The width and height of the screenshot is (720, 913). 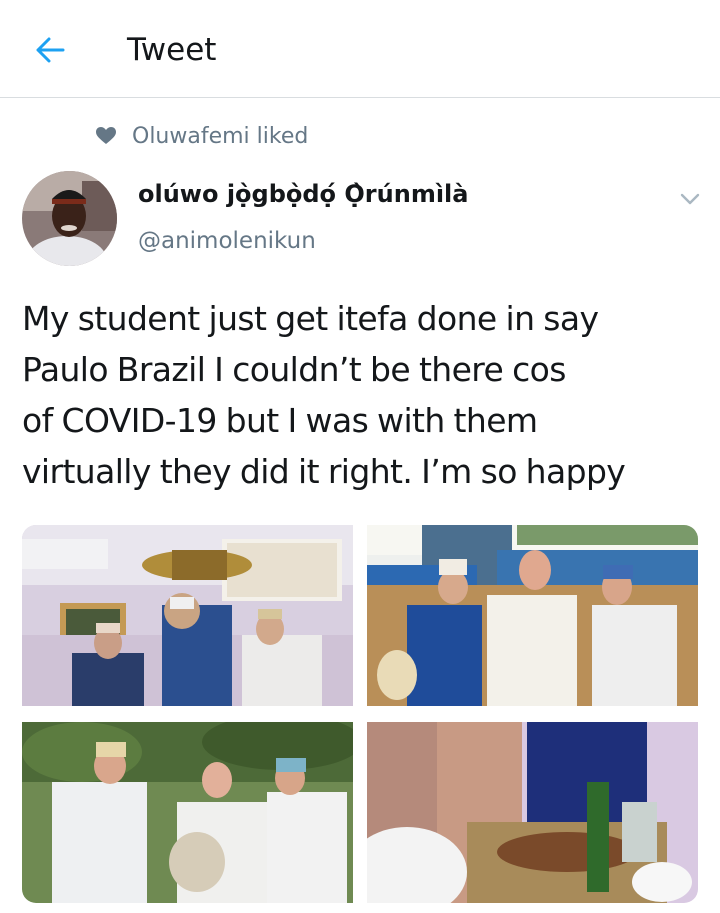 What do you see at coordinates (220, 136) in the screenshot?
I see `social-context-label: Oluwafemi liked` at bounding box center [220, 136].